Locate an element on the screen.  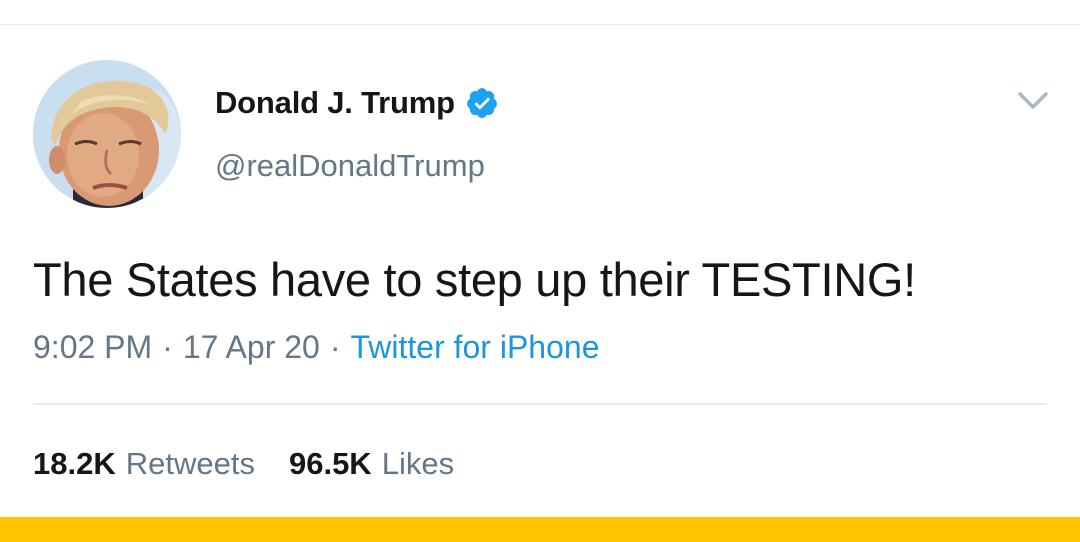
top-divider is located at coordinates (540, 24).